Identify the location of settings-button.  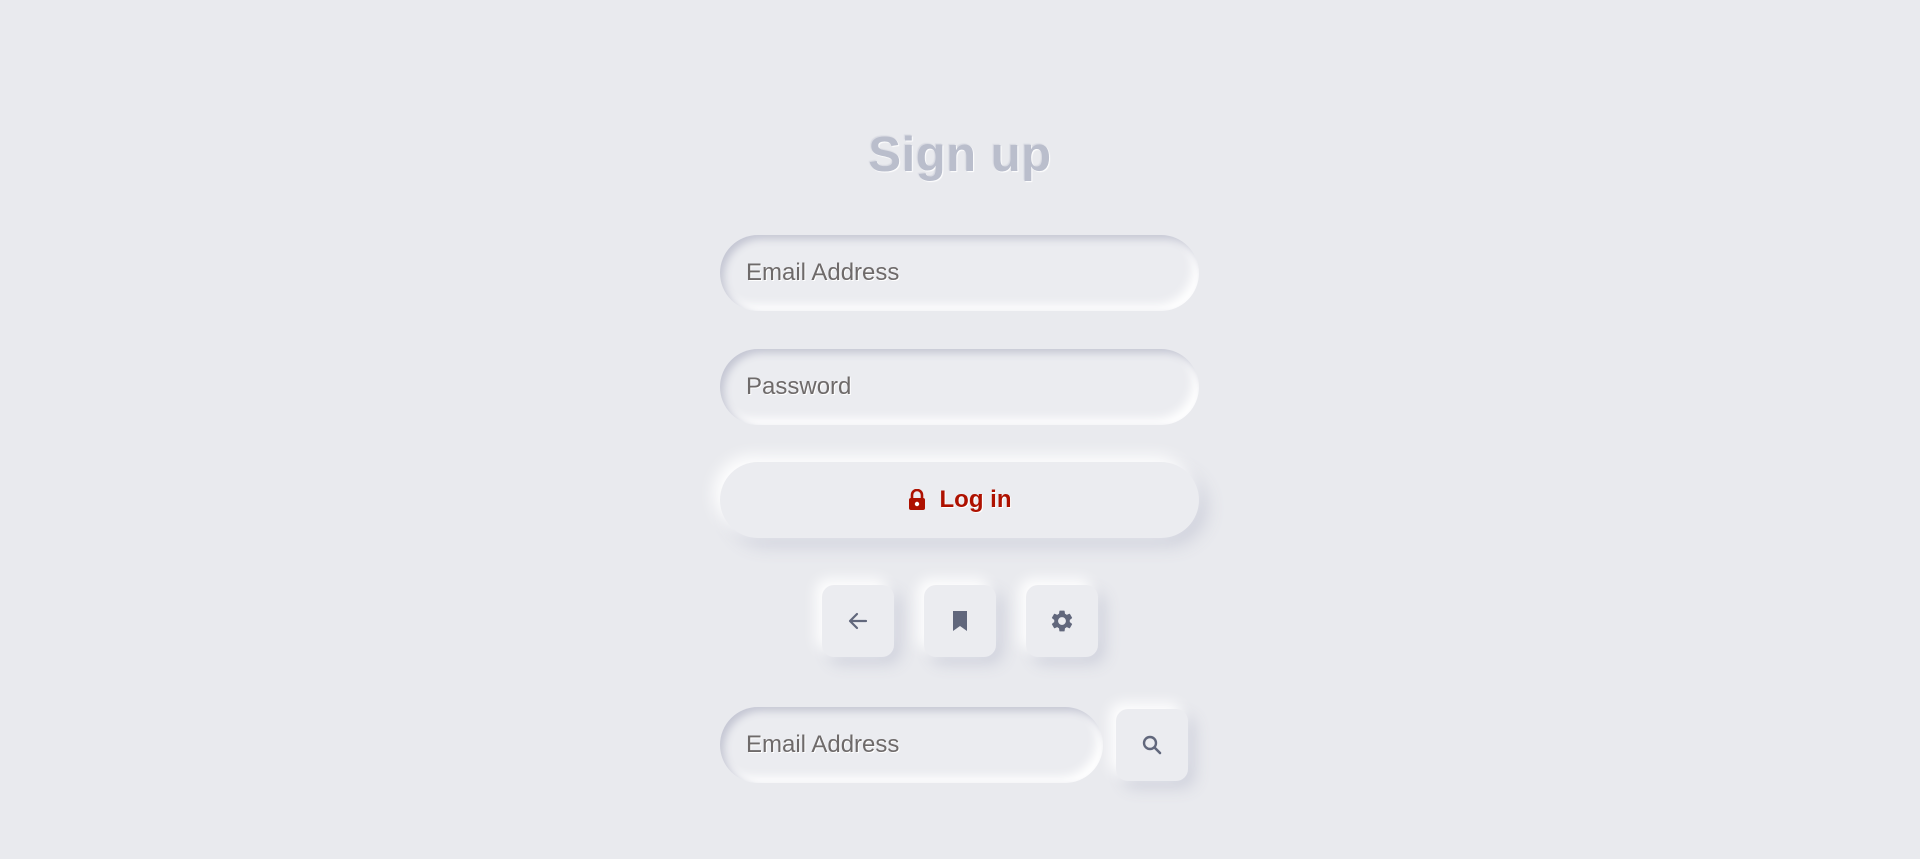
(1062, 621).